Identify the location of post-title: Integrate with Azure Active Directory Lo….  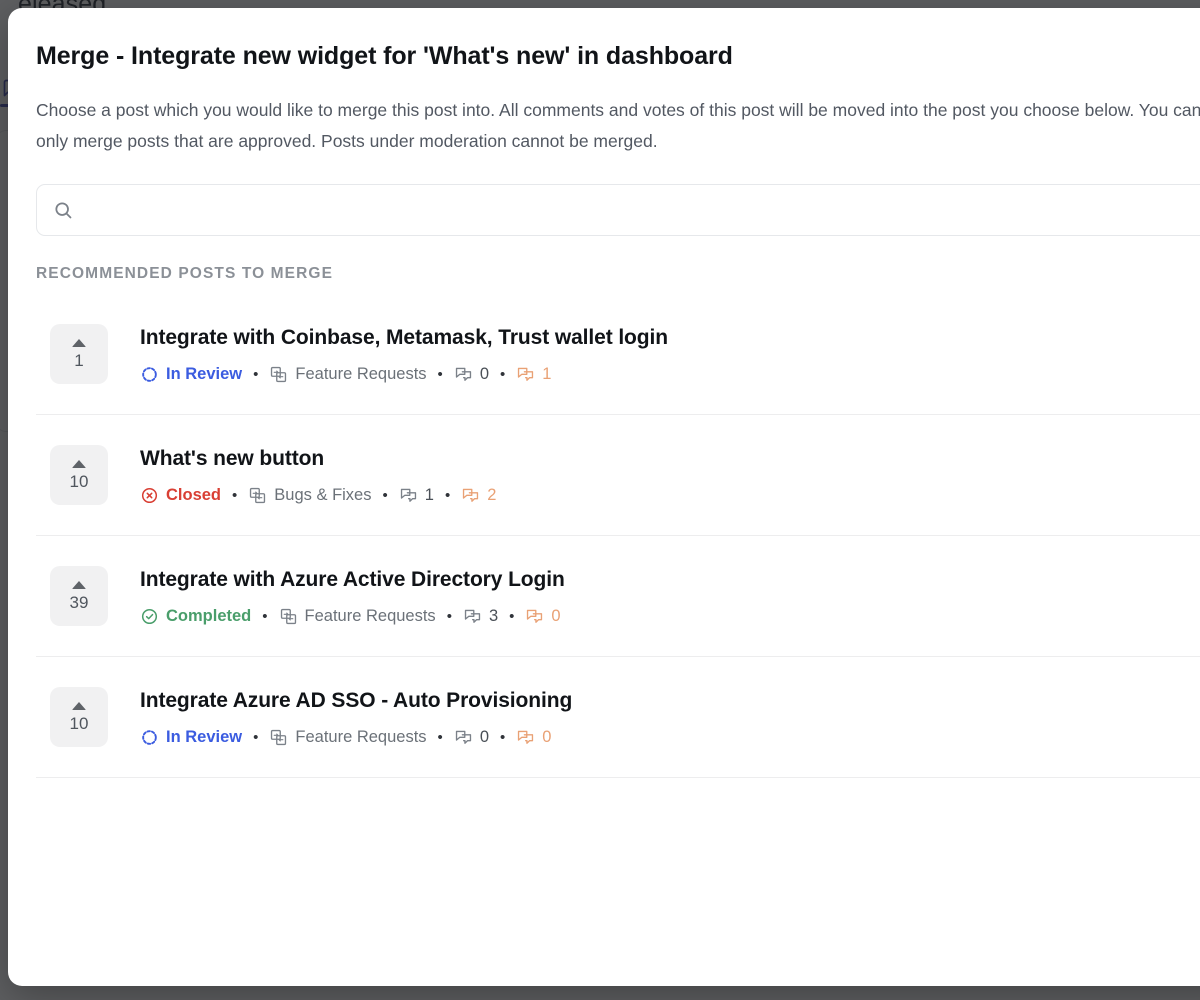
(352, 579).